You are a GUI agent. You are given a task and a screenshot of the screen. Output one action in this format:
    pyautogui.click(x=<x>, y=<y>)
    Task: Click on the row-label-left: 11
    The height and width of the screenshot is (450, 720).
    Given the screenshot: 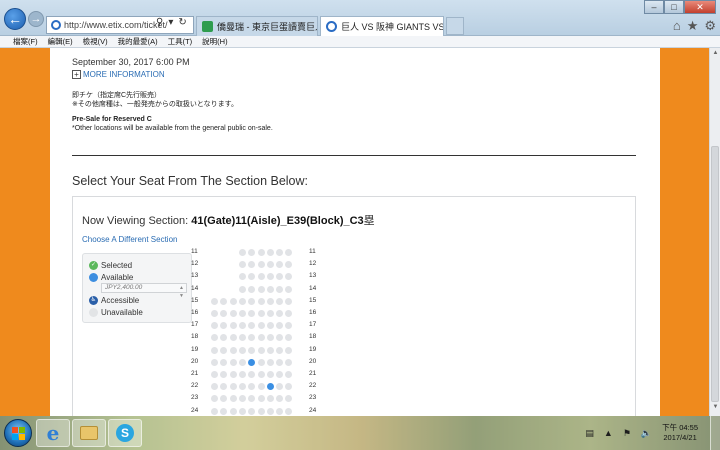 What is the action you would take?
    pyautogui.click(x=194, y=251)
    